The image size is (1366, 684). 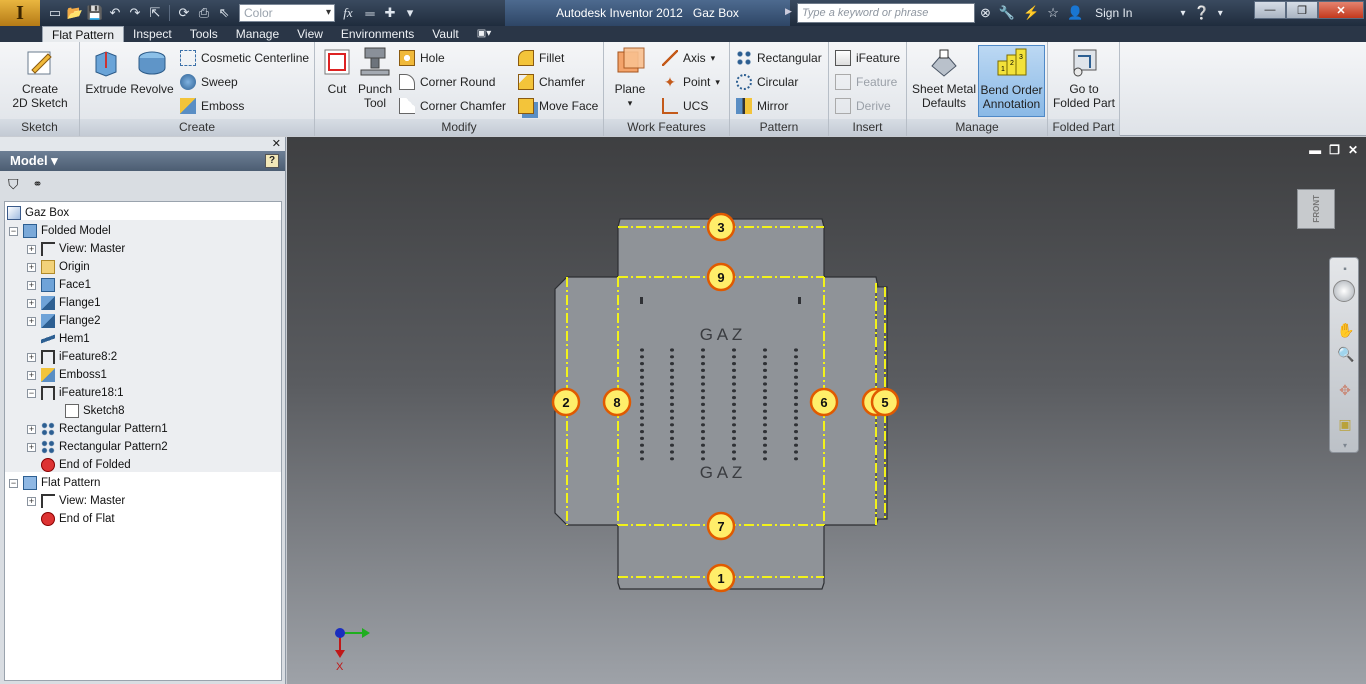 What do you see at coordinates (54, 483) in the screenshot?
I see `tree-node: − Flat Pattern` at bounding box center [54, 483].